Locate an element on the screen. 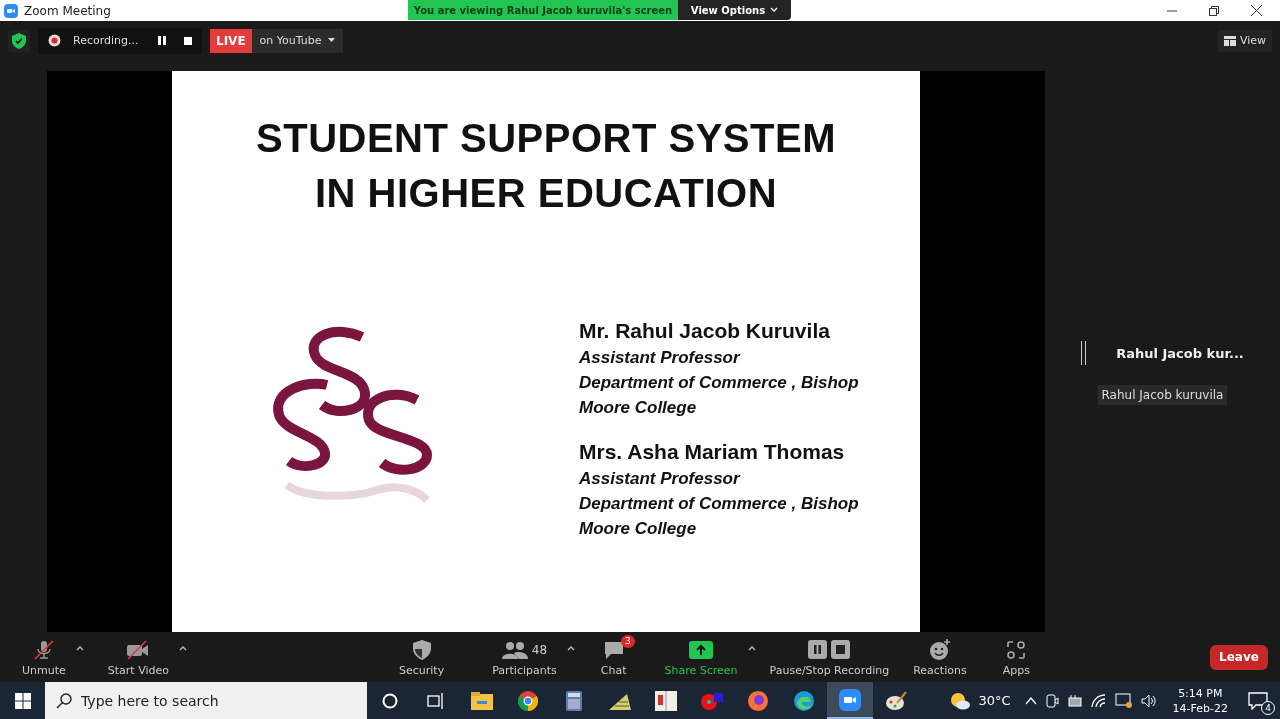 Image resolution: width=1280 pixels, height=719 pixels. live-badge: LIVE is located at coordinates (231, 40).